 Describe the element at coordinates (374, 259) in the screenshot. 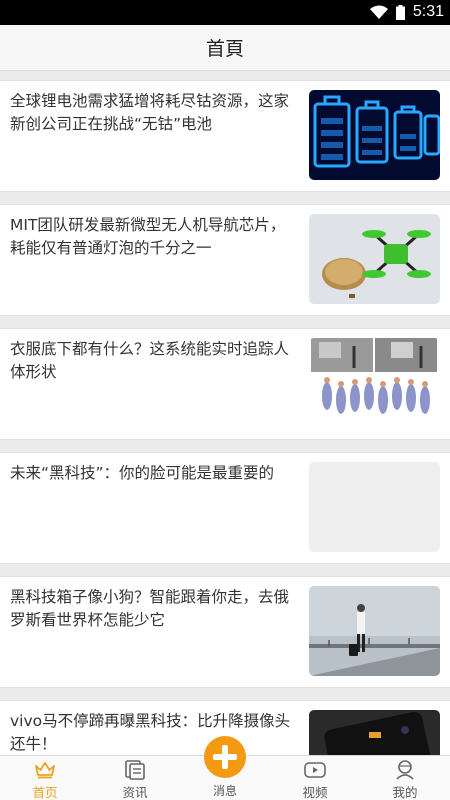

I see `drone-image` at that location.